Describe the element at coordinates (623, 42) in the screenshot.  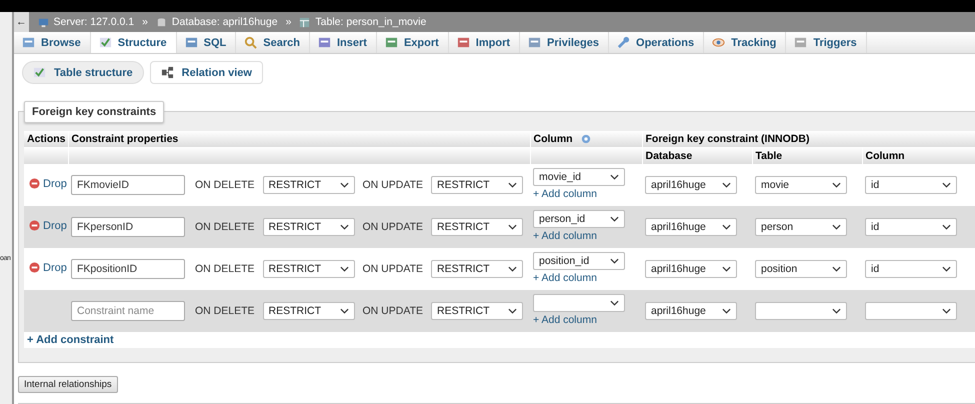
I see `wrench-icon` at that location.